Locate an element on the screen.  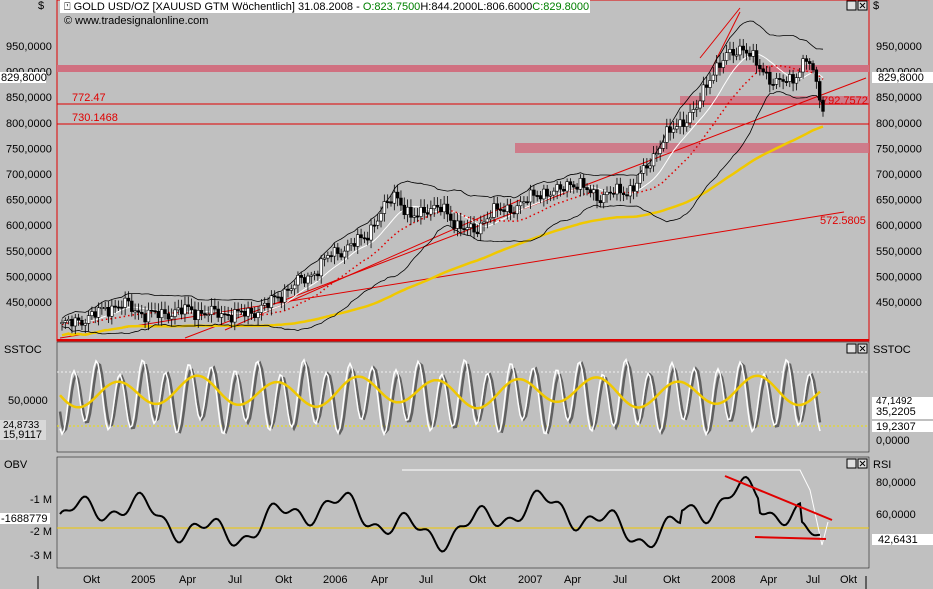
y-tick-right: 650,0000 is located at coordinates (899, 201).